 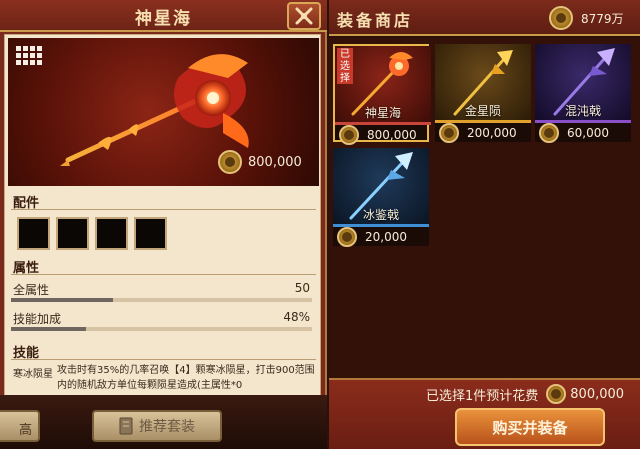 What do you see at coordinates (597, 394) in the screenshot?
I see `summary-price: 800,000` at bounding box center [597, 394].